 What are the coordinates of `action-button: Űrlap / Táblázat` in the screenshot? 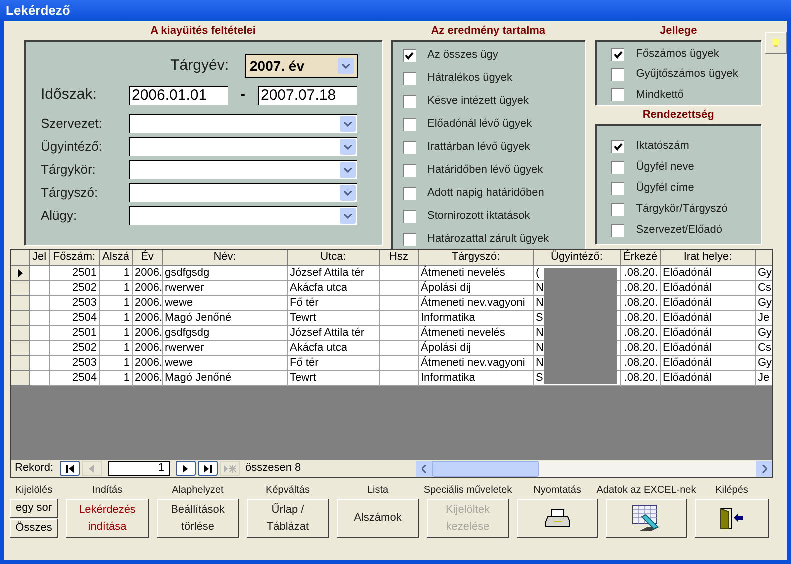 It's located at (288, 518).